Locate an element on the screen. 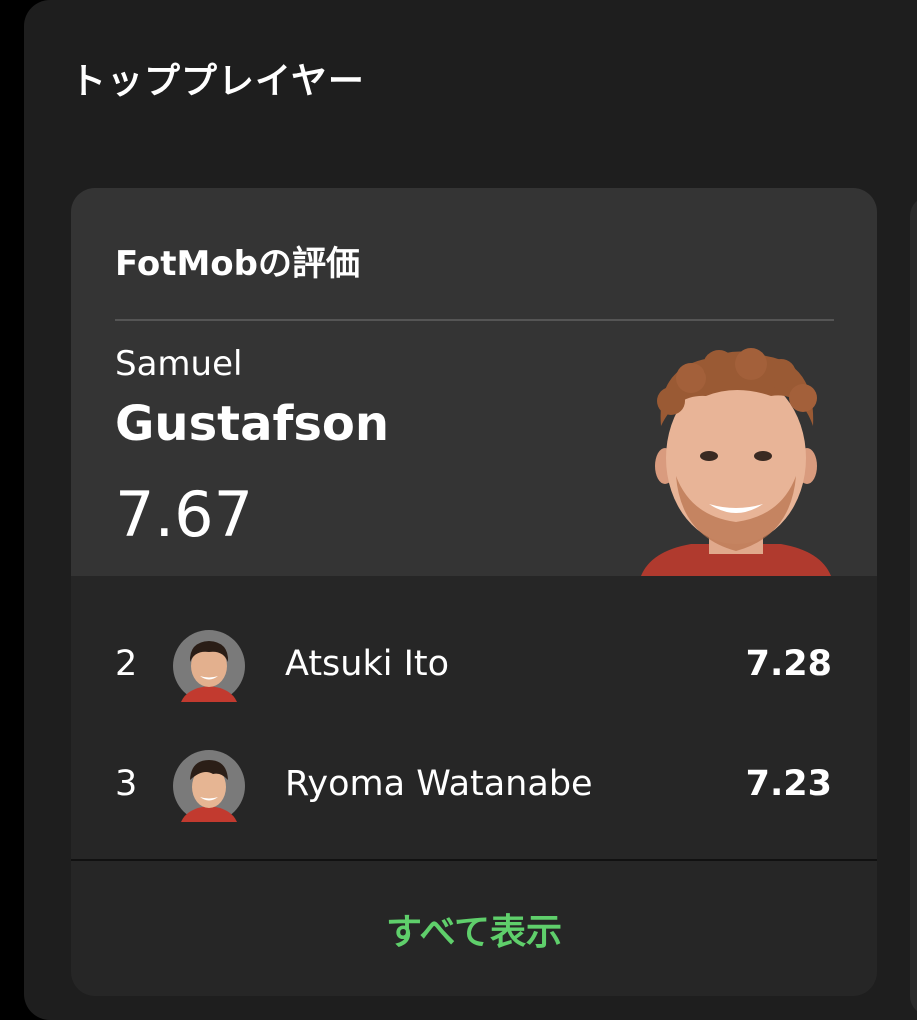 Image resolution: width=917 pixels, height=1020 pixels. section-title: トッププレイヤー is located at coordinates (217, 81).